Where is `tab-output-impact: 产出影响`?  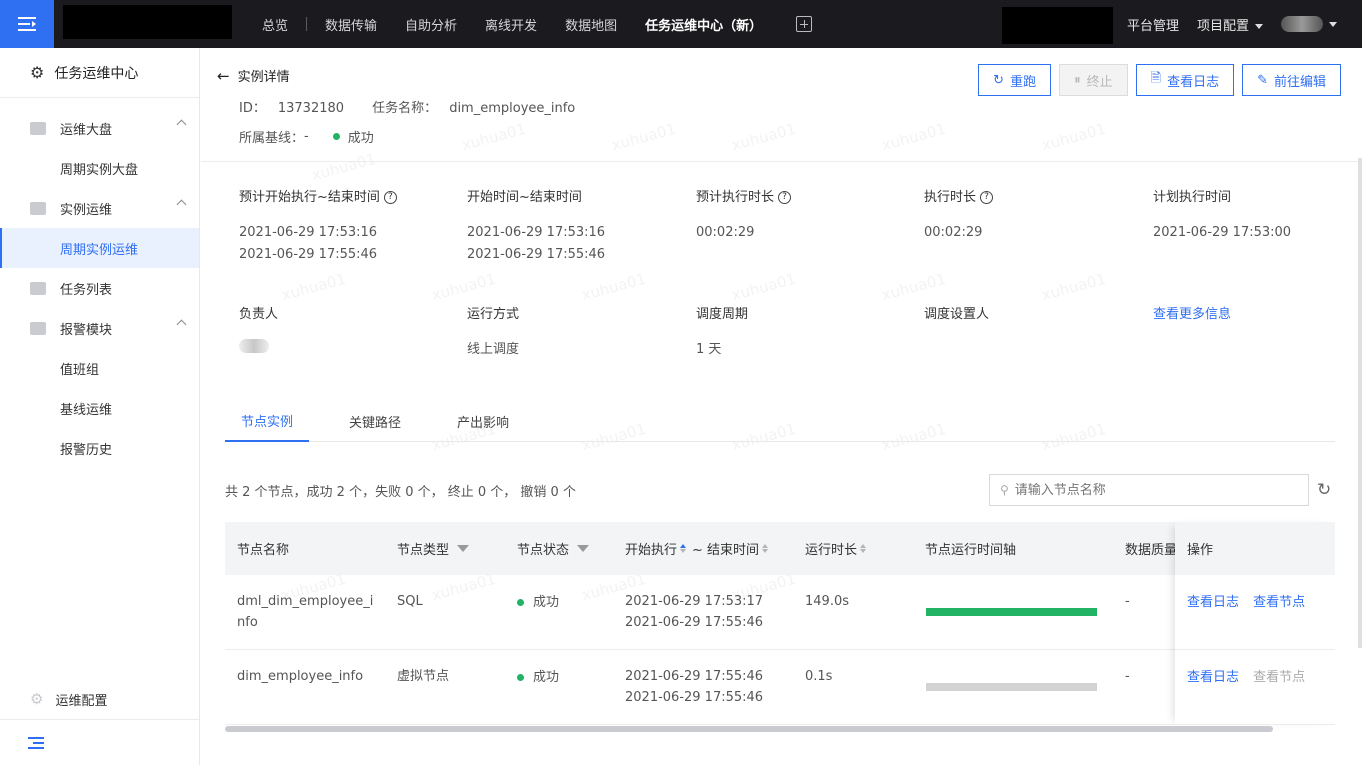 tab-output-impact: 产出影响 is located at coordinates (483, 421).